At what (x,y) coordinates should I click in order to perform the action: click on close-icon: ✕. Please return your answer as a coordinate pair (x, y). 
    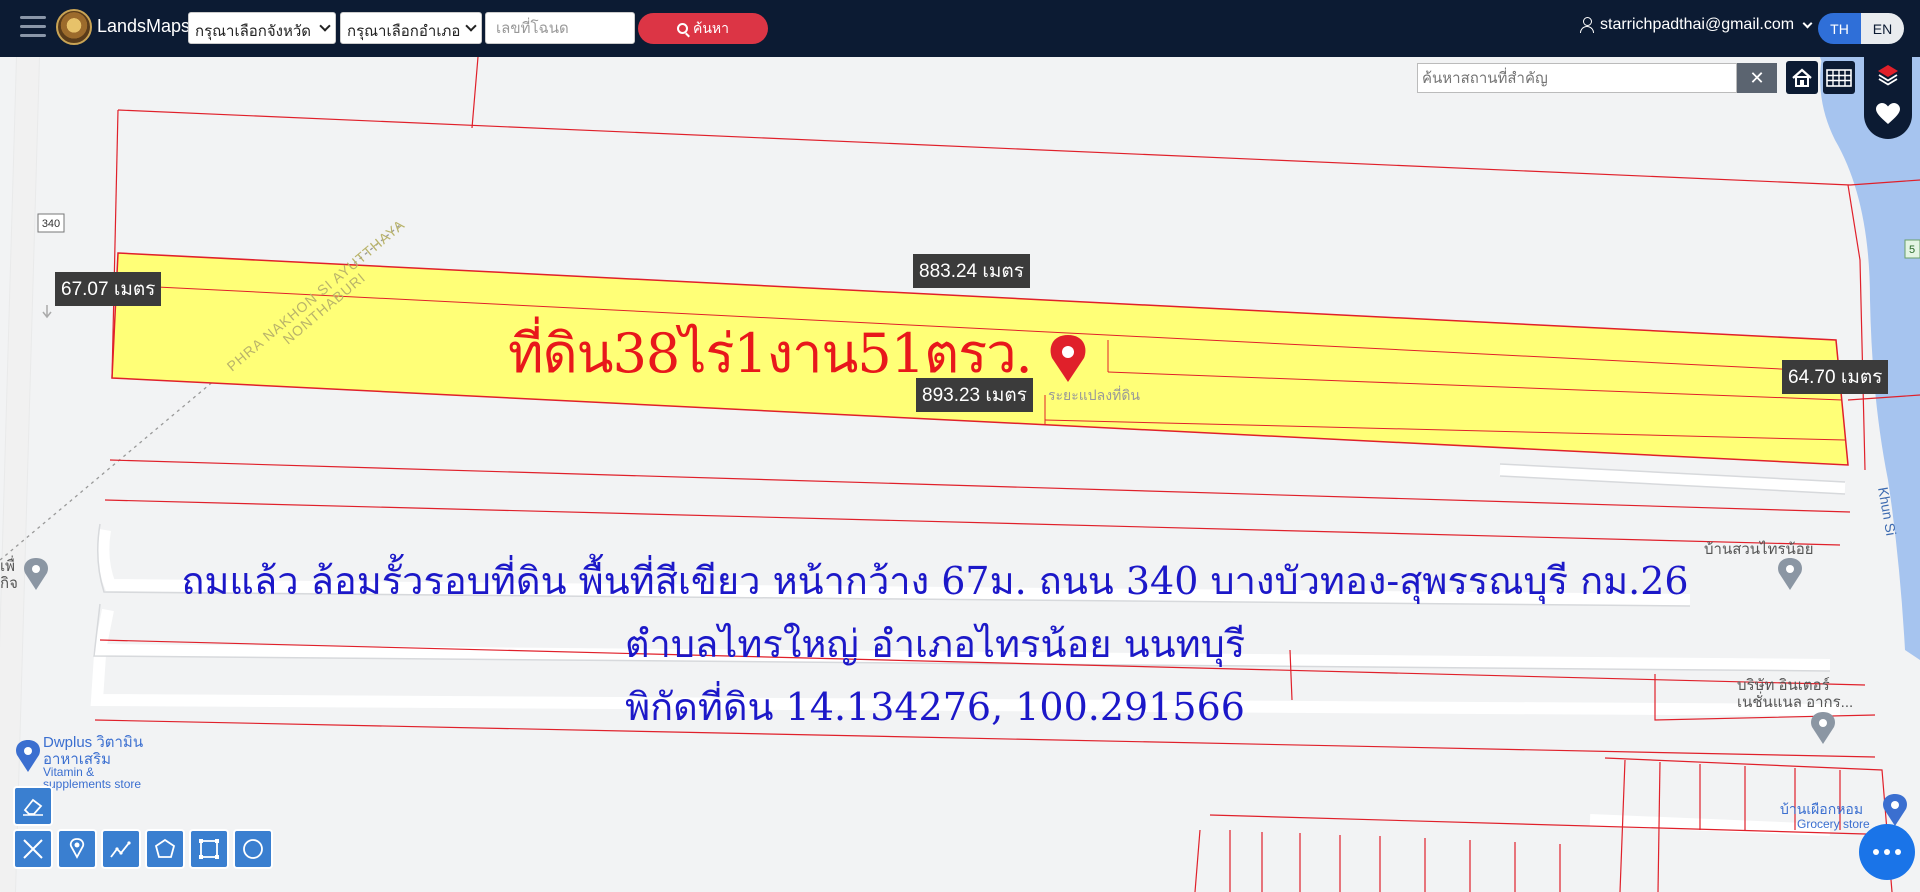
    Looking at the image, I should click on (1757, 78).